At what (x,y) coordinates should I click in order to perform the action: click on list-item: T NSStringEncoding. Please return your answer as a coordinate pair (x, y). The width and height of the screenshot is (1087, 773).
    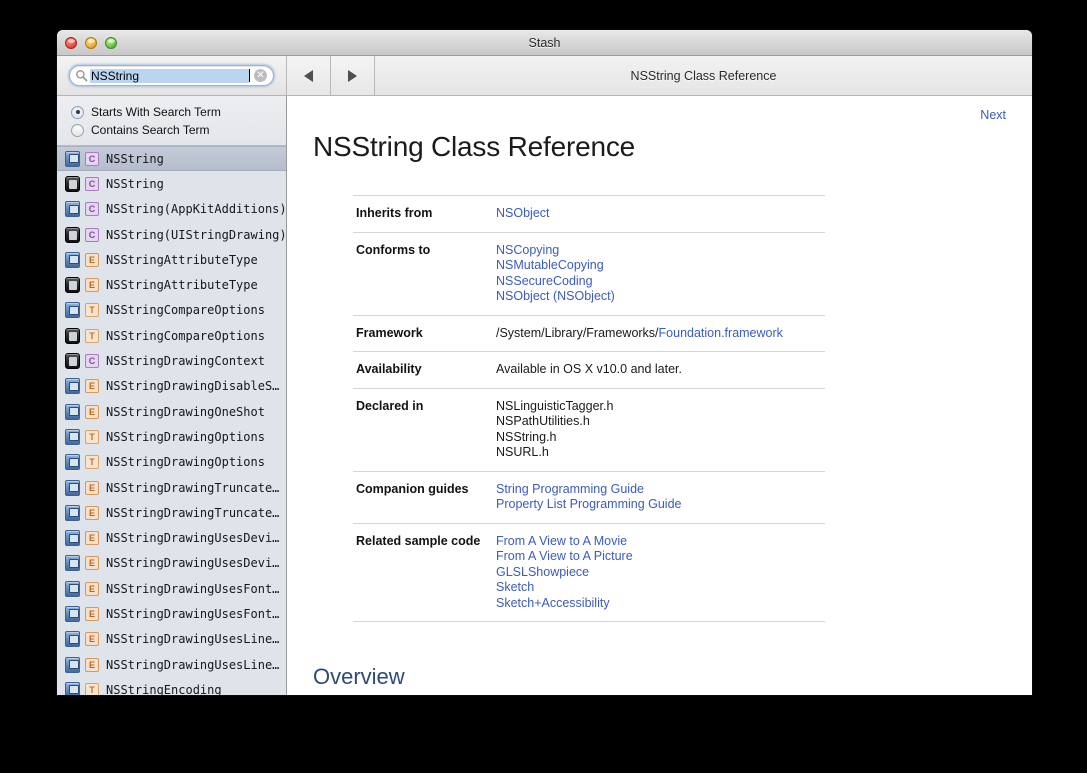
    Looking at the image, I should click on (171, 686).